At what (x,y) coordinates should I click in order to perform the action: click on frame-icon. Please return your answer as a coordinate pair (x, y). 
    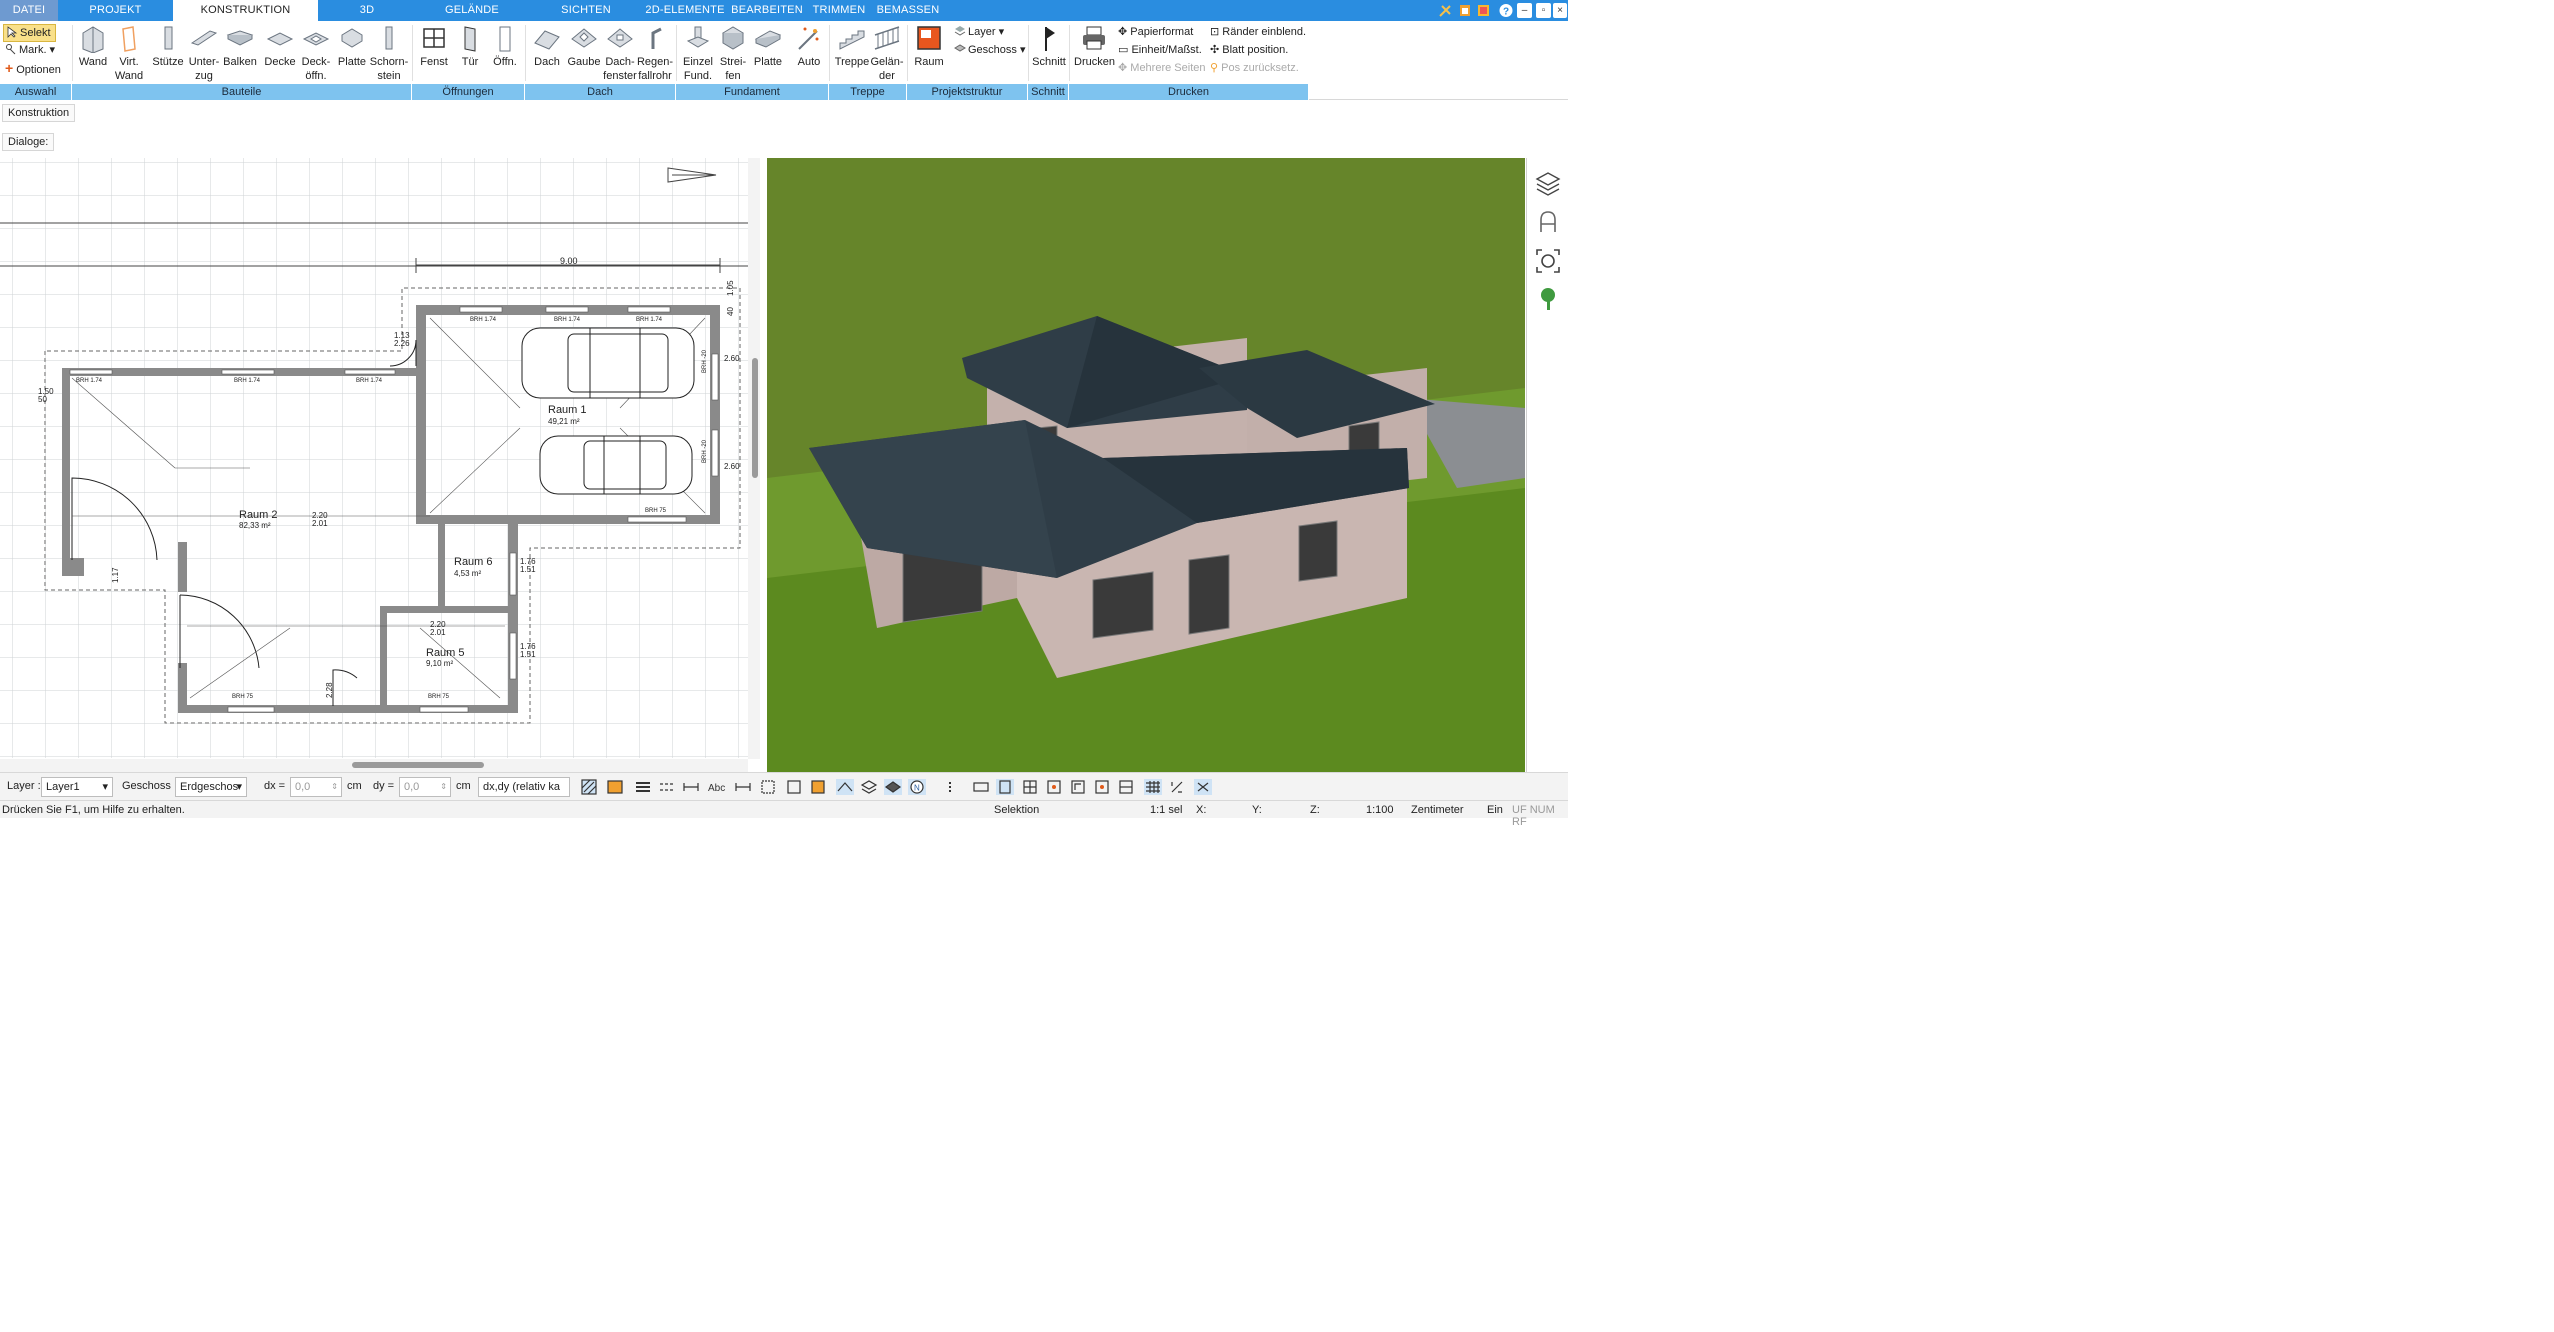
    Looking at the image, I should click on (794, 787).